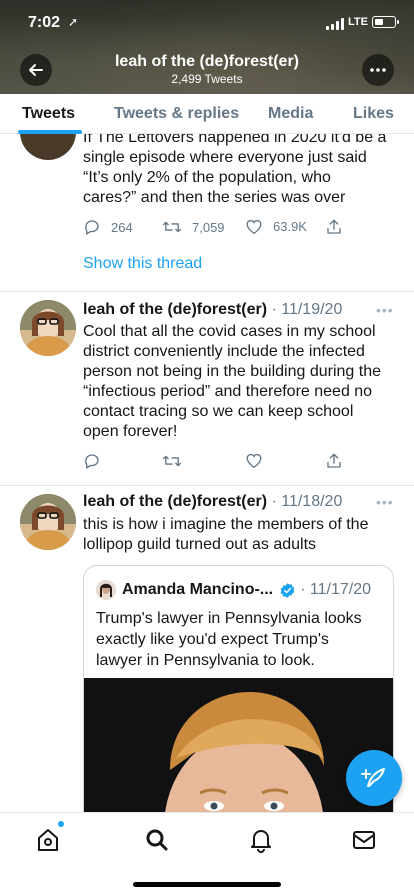 The height and width of the screenshot is (896, 414). I want to click on tweet-header: leah of the (de)forest(er) · 11/19/20, so click(212, 310).